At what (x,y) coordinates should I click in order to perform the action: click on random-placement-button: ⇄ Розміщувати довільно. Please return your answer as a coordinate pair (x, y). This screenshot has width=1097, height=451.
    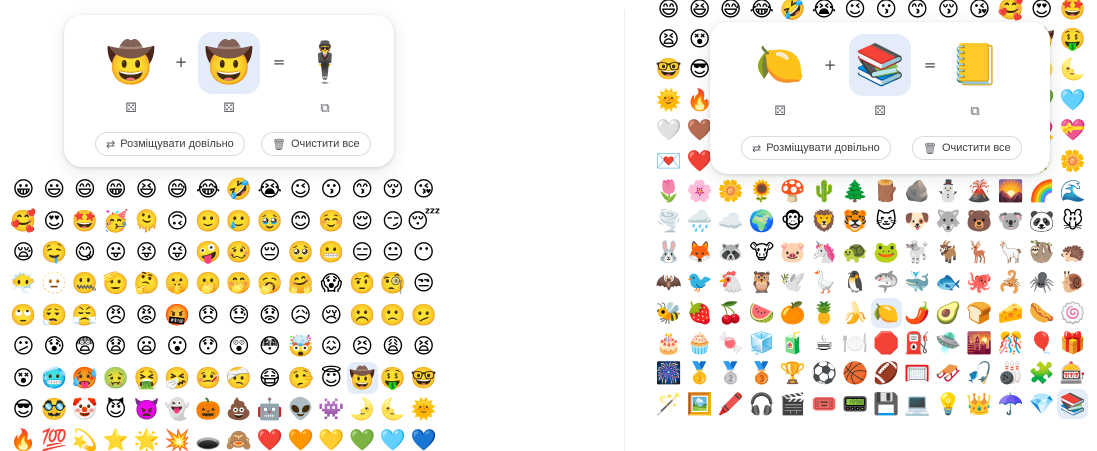
    Looking at the image, I should click on (170, 144).